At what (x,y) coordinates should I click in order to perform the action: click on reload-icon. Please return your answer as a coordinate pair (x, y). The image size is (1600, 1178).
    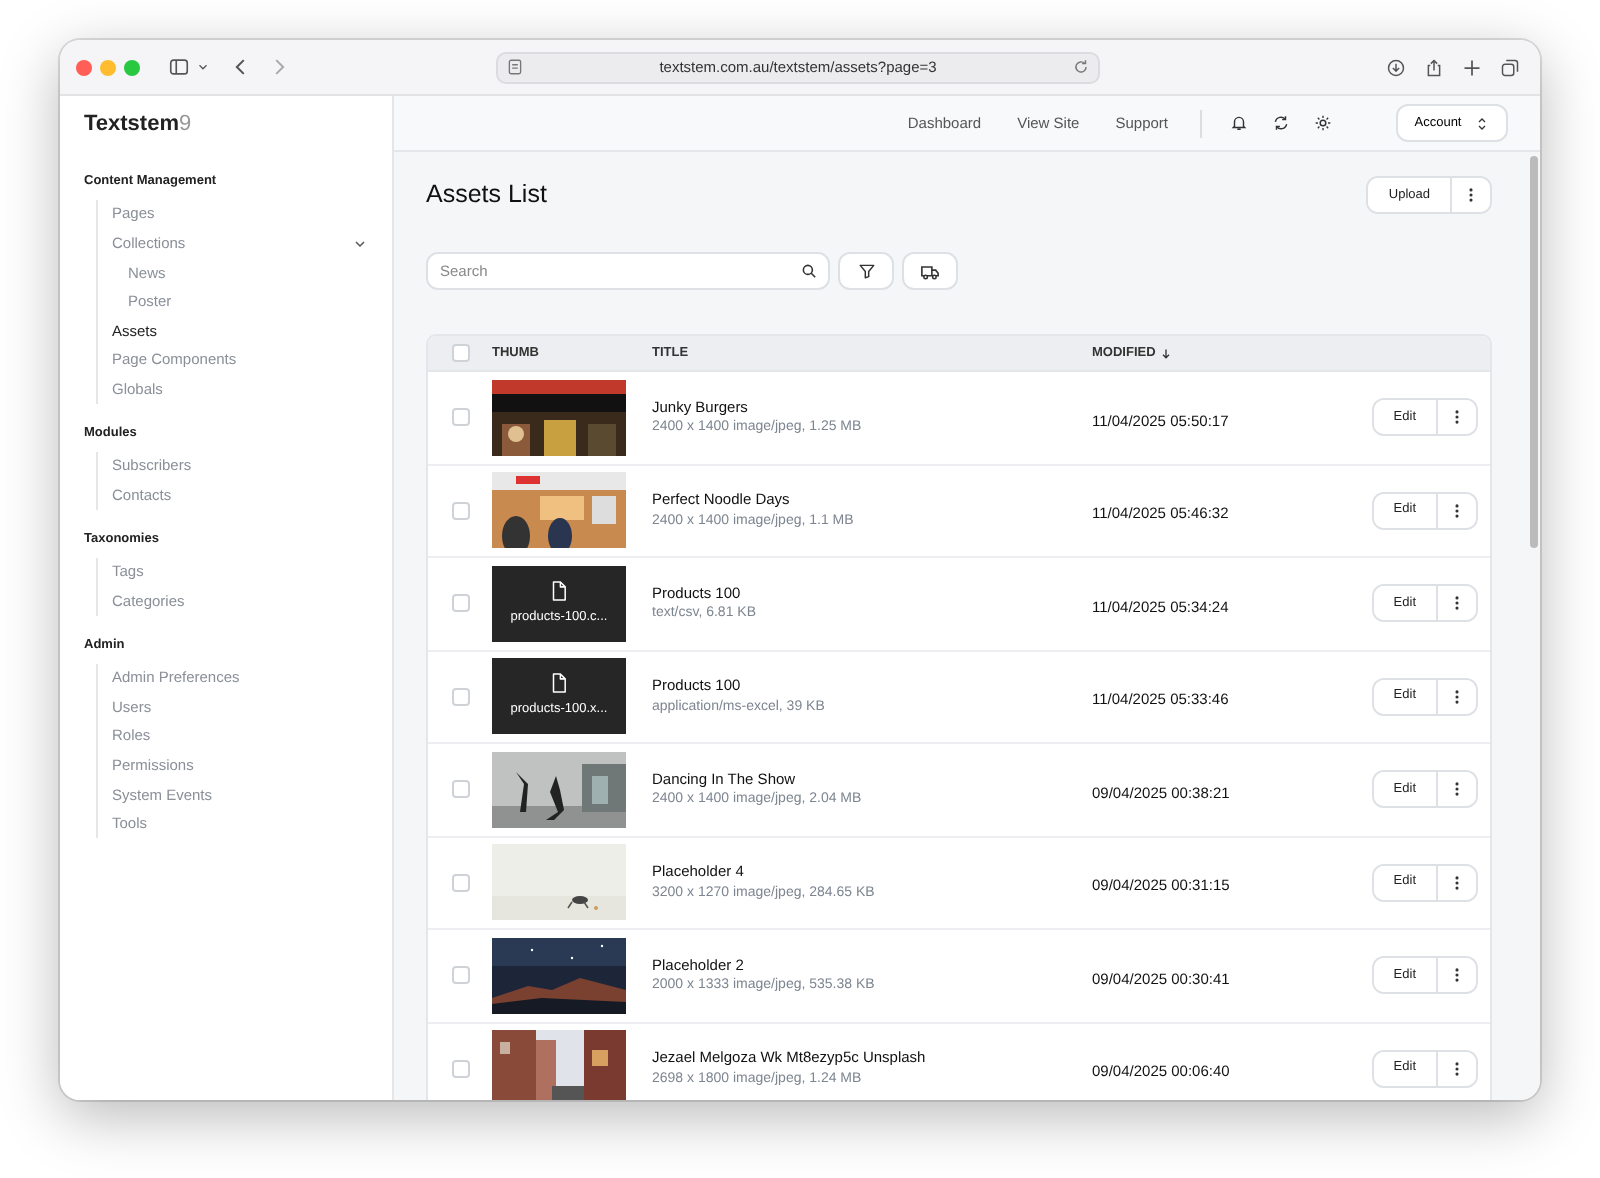
    Looking at the image, I should click on (1081, 67).